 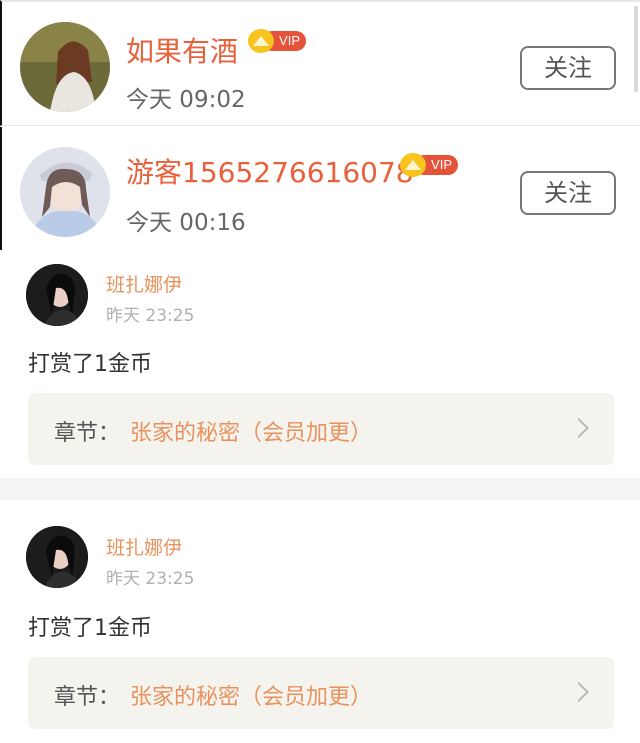 What do you see at coordinates (182, 50) in the screenshot?
I see `username: 如果有酒` at bounding box center [182, 50].